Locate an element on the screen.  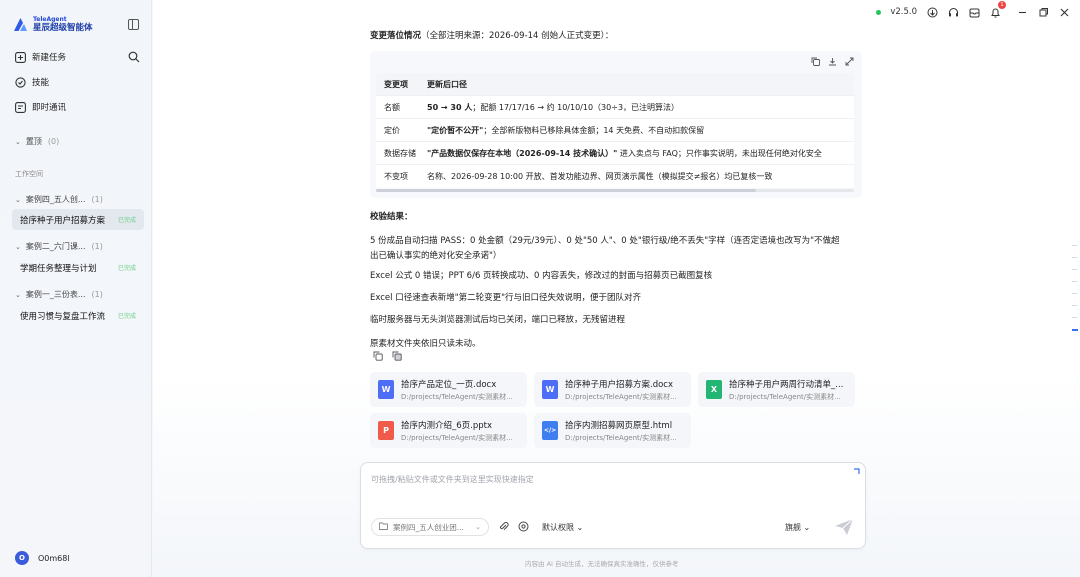
user-profile: O O0m68l is located at coordinates (42, 558).